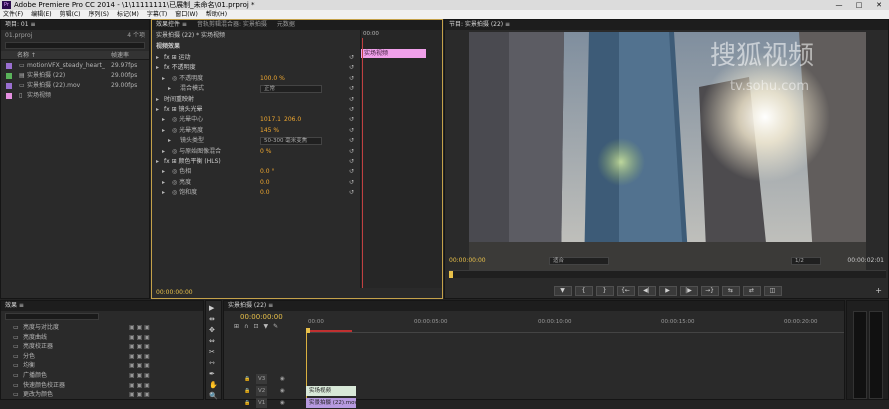 The height and width of the screenshot is (409, 889). What do you see at coordinates (250, 306) in the screenshot?
I see `tab-timeline: 实景拍摄 (22) ≡` at bounding box center [250, 306].